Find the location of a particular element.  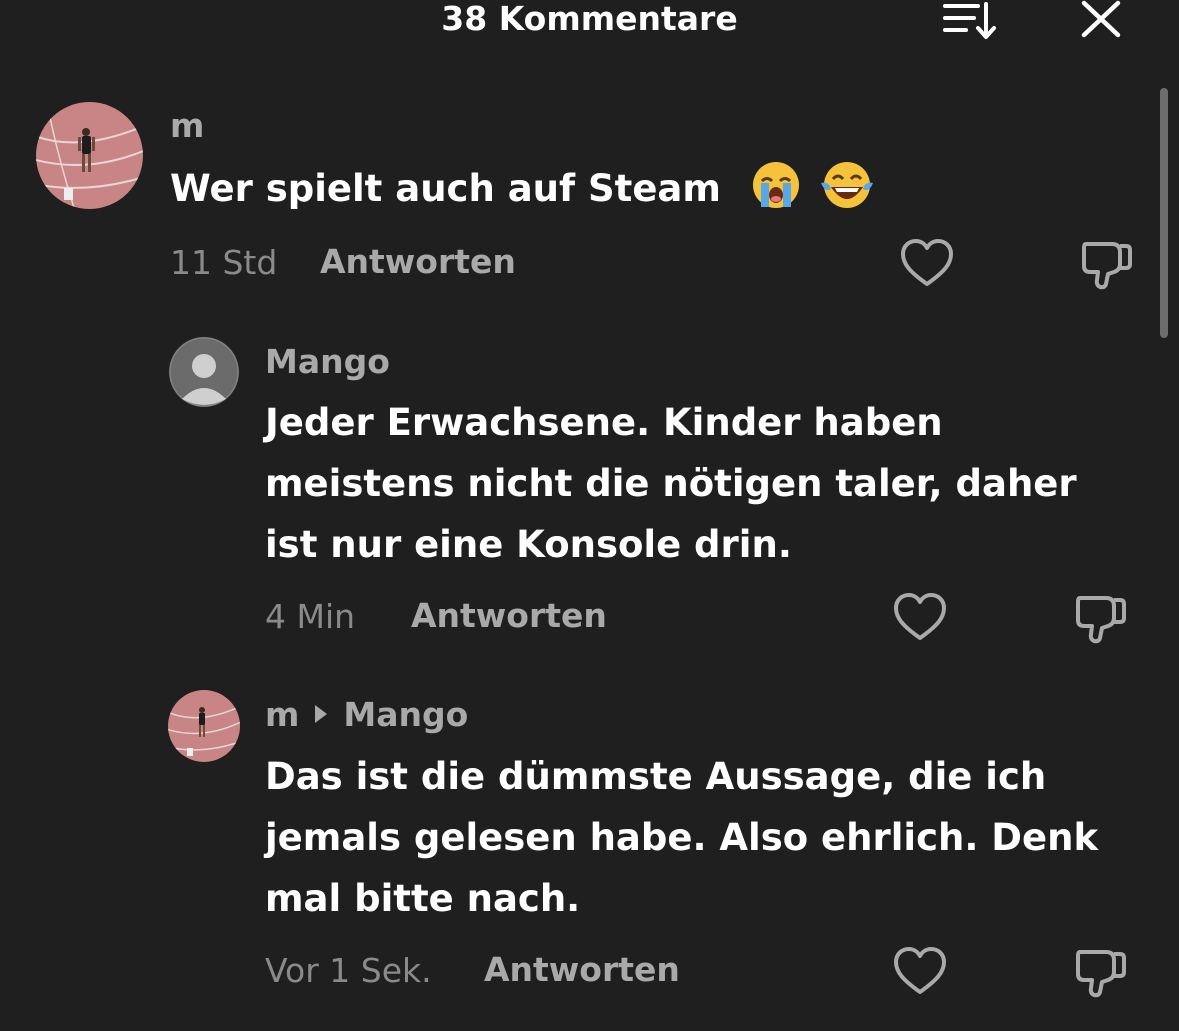

comment-author-line: m Mango is located at coordinates (366, 714).